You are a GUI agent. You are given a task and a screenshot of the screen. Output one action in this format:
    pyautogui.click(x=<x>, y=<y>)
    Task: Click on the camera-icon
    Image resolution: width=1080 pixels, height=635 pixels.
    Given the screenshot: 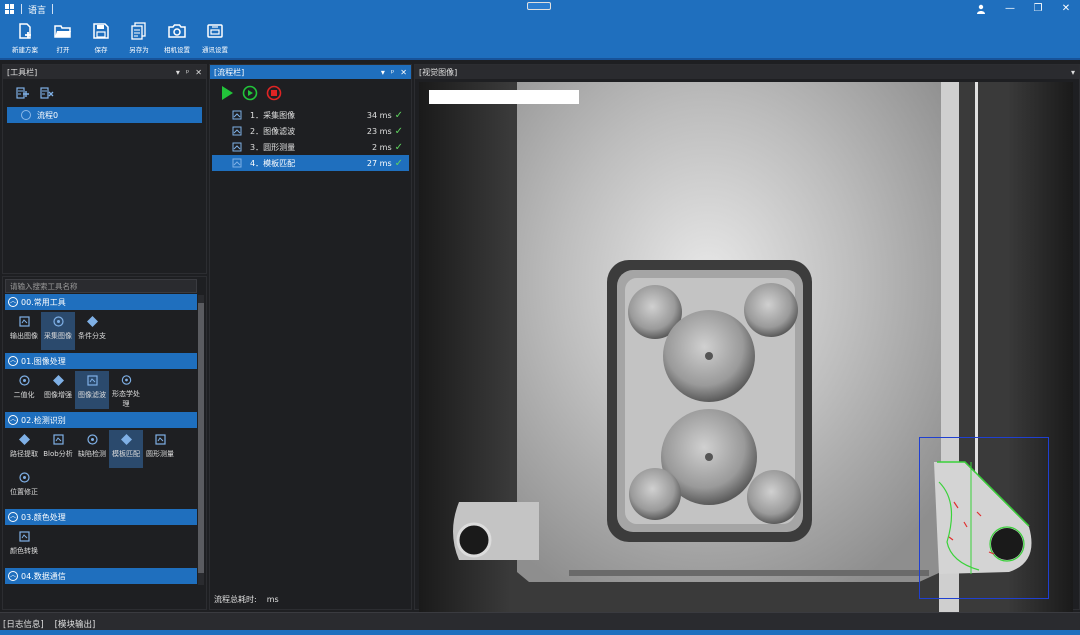 What is the action you would take?
    pyautogui.click(x=177, y=31)
    